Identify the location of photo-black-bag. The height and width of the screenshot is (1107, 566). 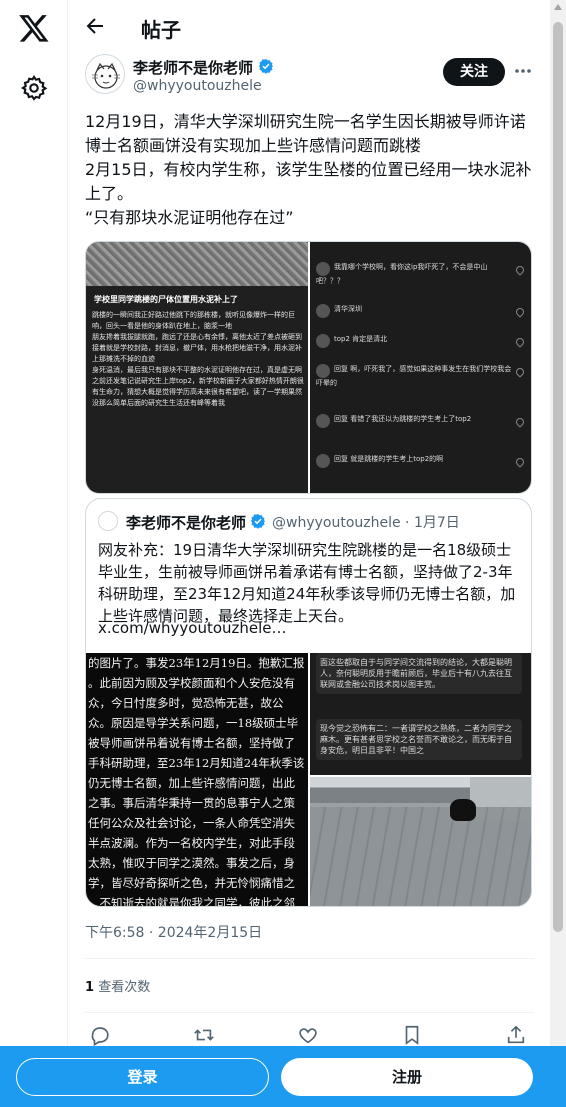
(463, 810).